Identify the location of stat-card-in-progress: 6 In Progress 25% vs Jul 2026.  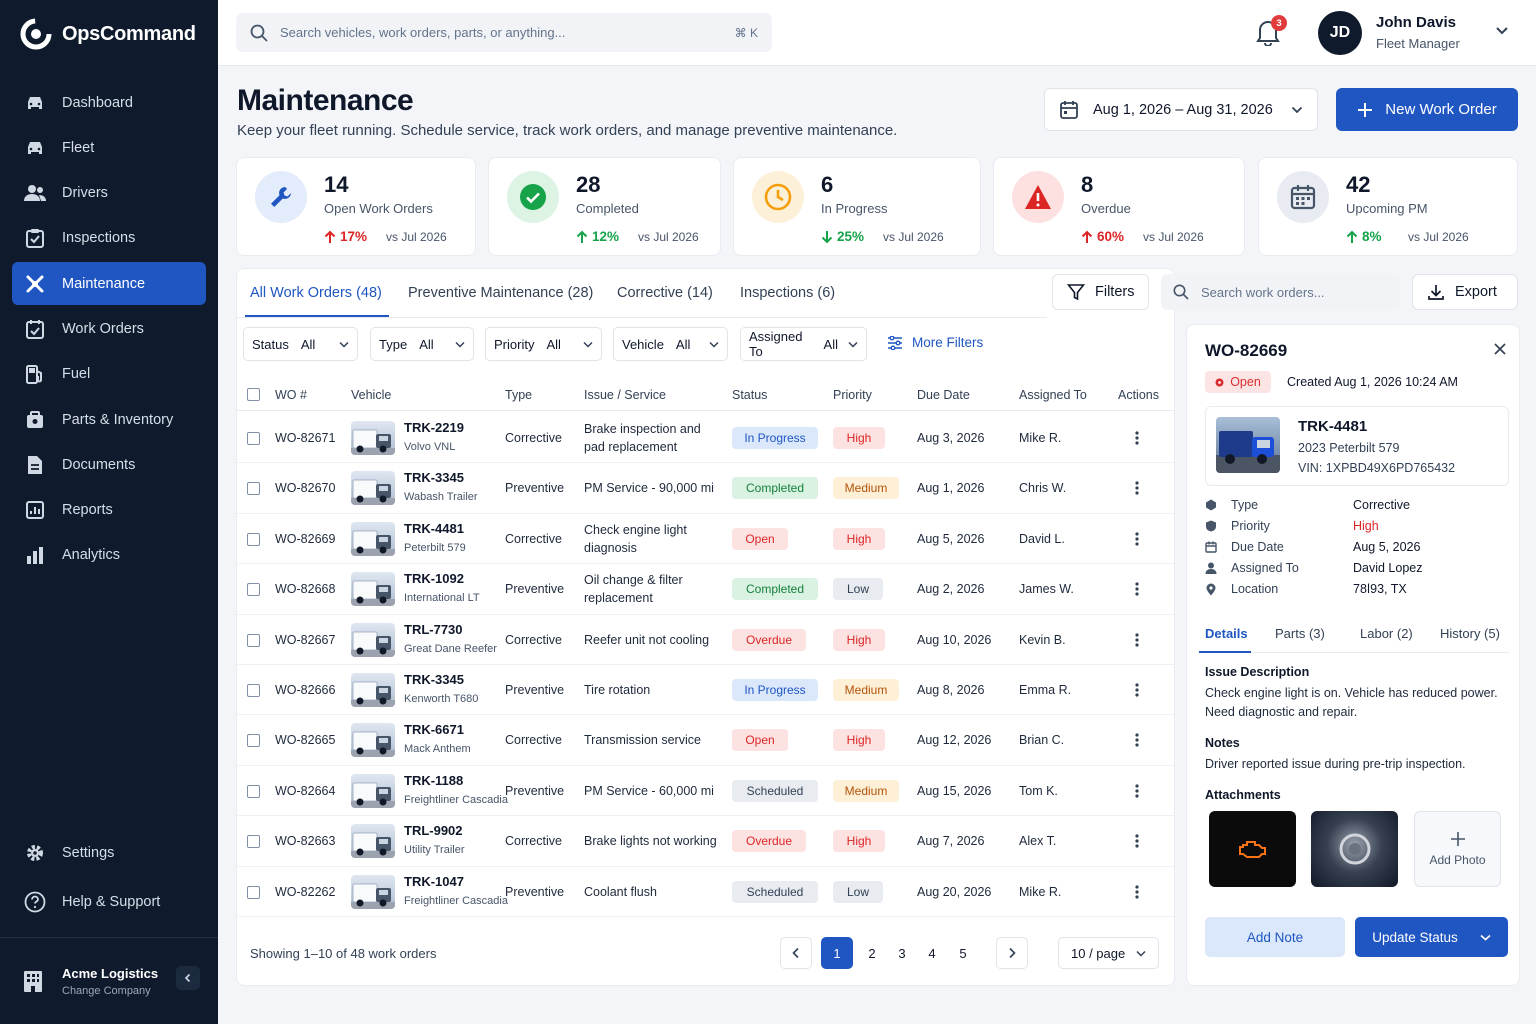
(857, 206).